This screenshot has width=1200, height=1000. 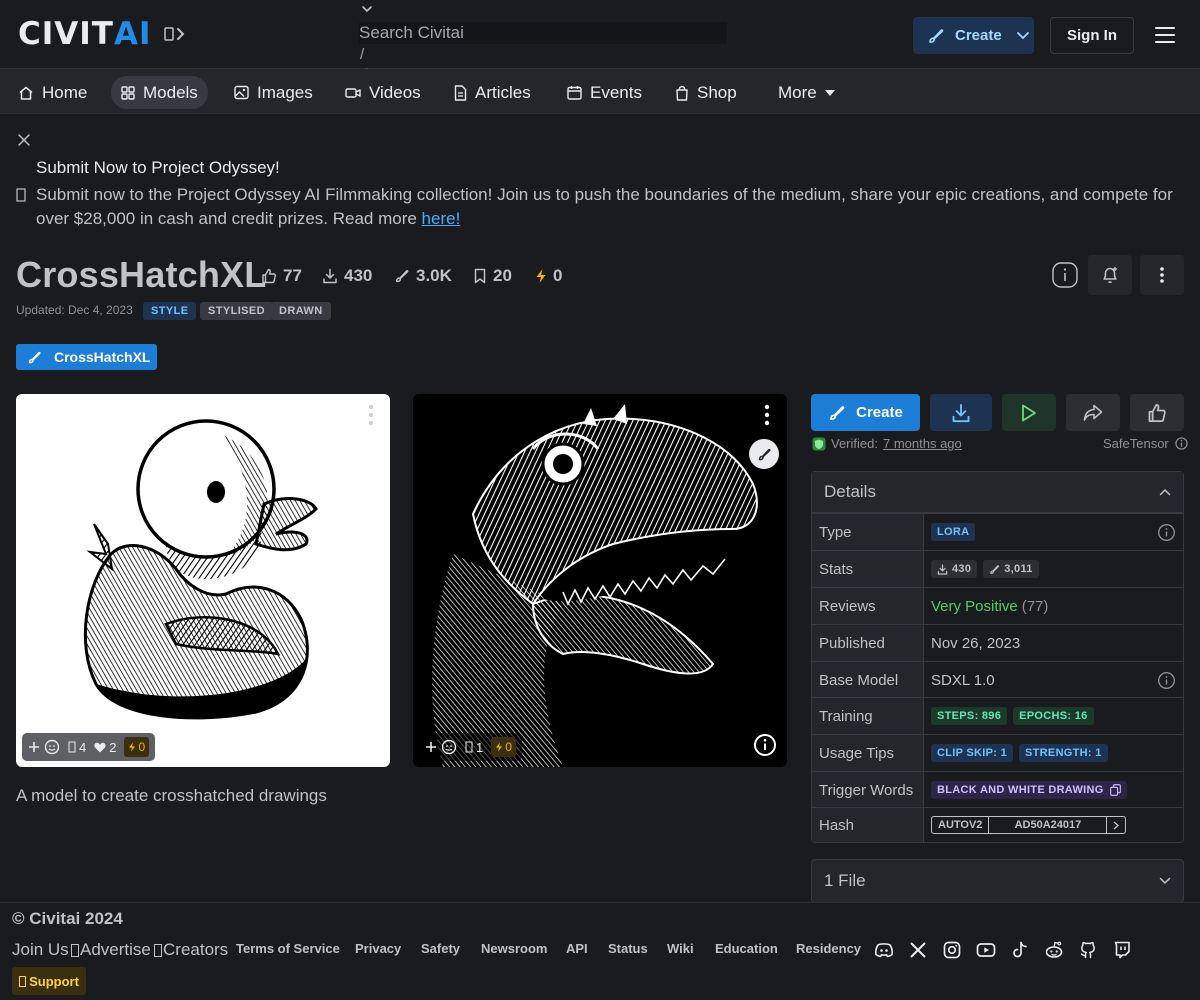 I want to click on x-icon, so click(x=918, y=950).